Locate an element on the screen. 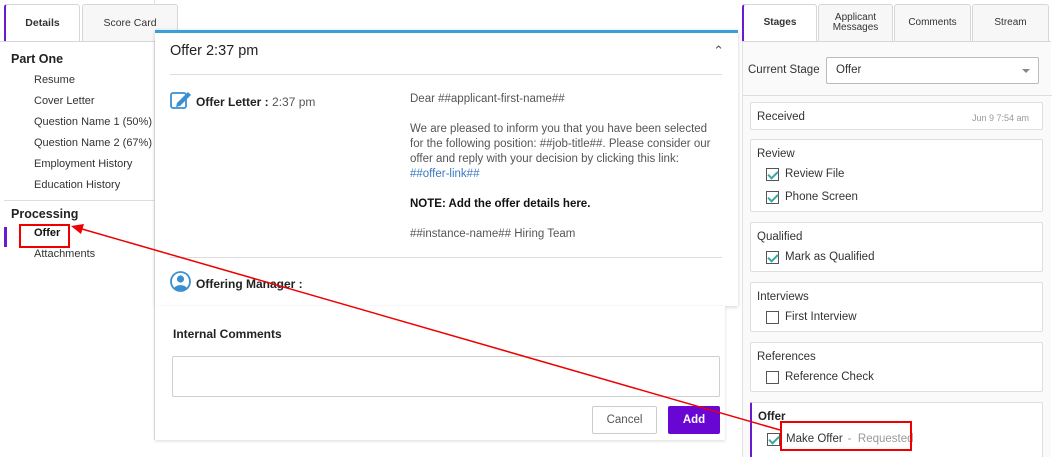 This screenshot has height=457, width=1055. nav-divider is located at coordinates (79, 200).